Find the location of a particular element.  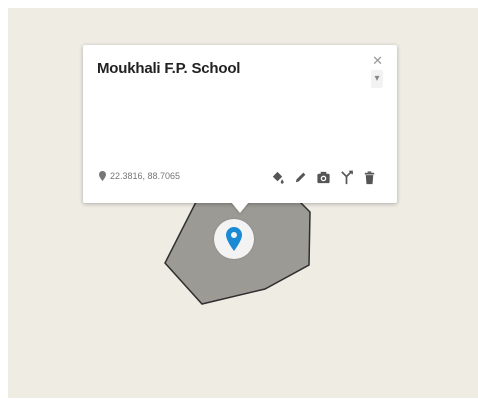

delete-icon is located at coordinates (369, 177).